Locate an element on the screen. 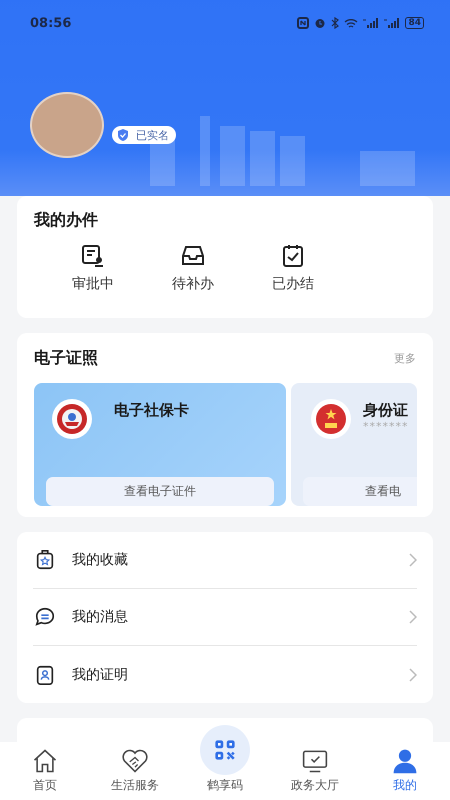 The width and height of the screenshot is (450, 800). tab: 首页 is located at coordinates (45, 771).